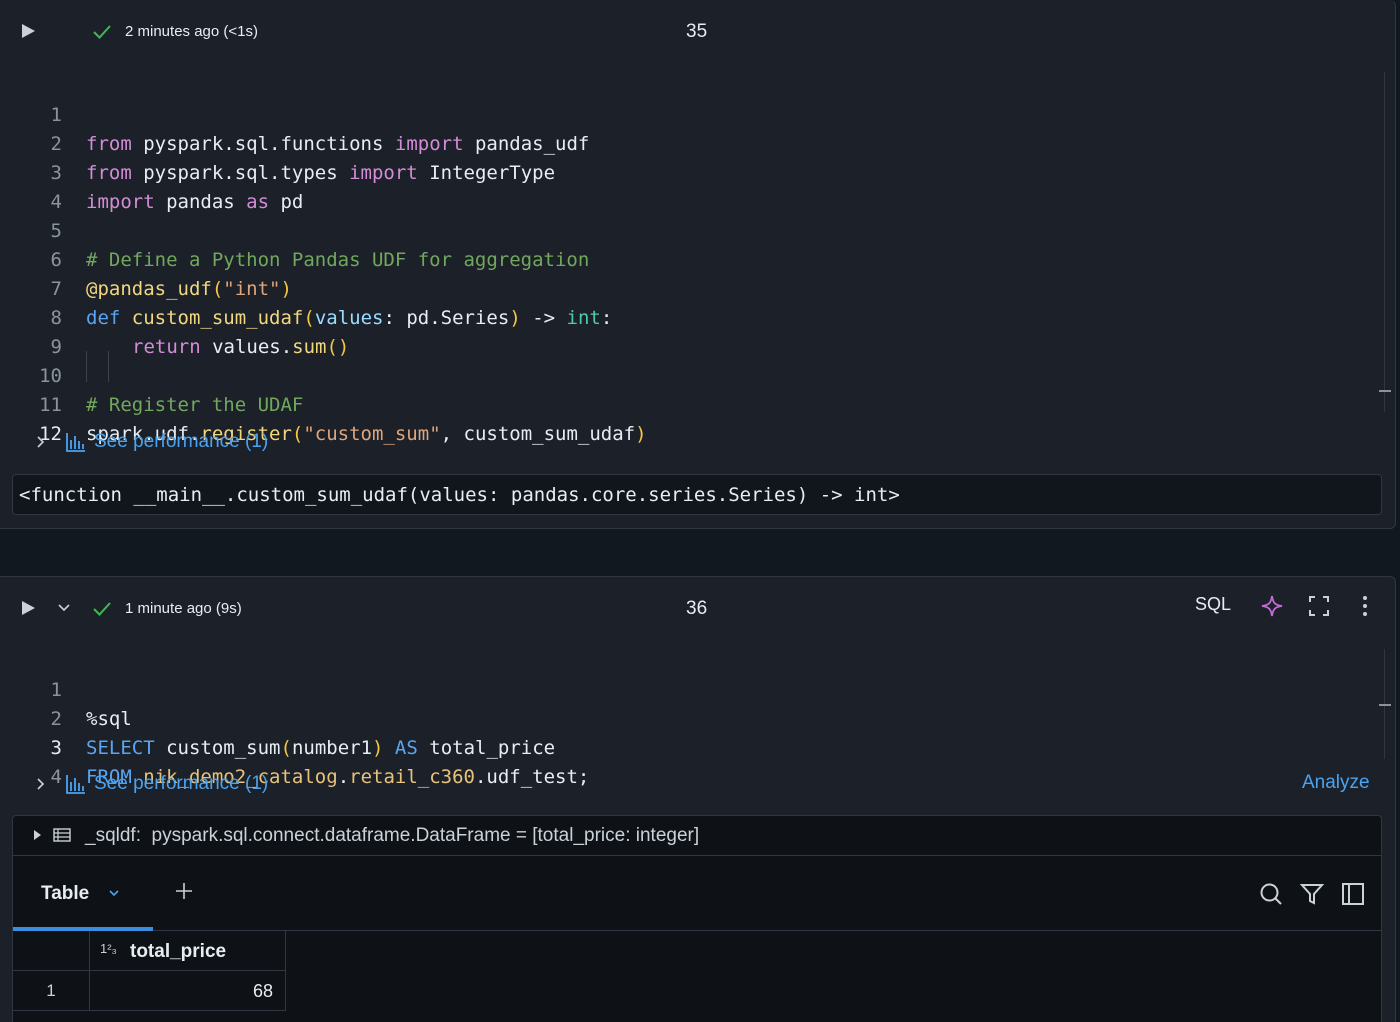  Describe the element at coordinates (1271, 894) in the screenshot. I see `search-icon` at that location.